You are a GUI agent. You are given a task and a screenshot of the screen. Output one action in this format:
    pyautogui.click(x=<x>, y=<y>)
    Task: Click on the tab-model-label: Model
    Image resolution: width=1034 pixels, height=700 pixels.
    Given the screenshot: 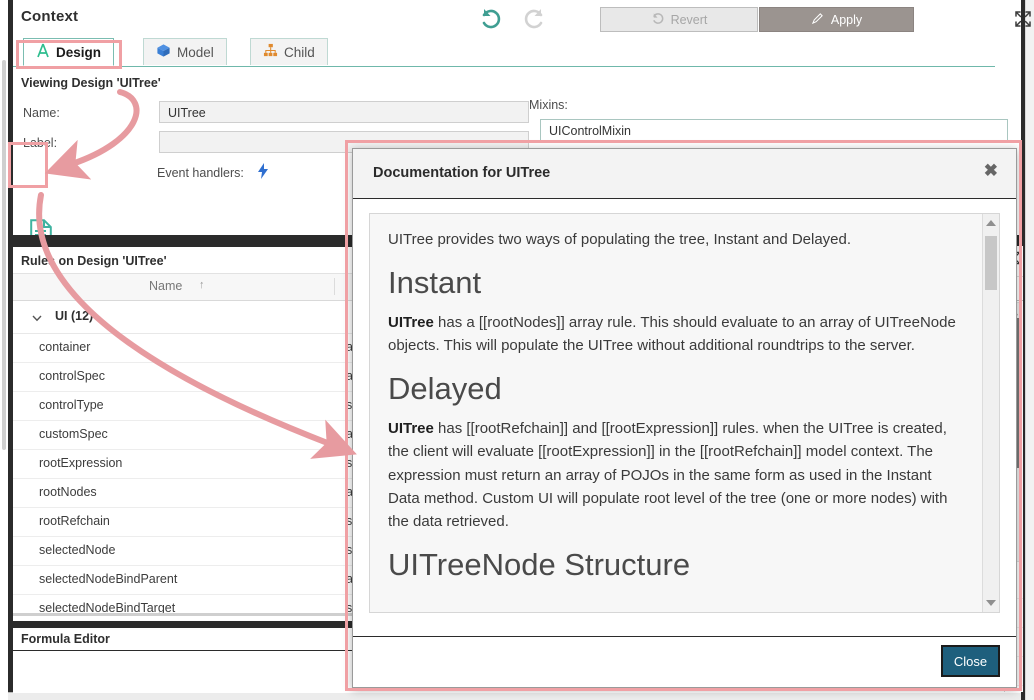 What is the action you would take?
    pyautogui.click(x=195, y=52)
    